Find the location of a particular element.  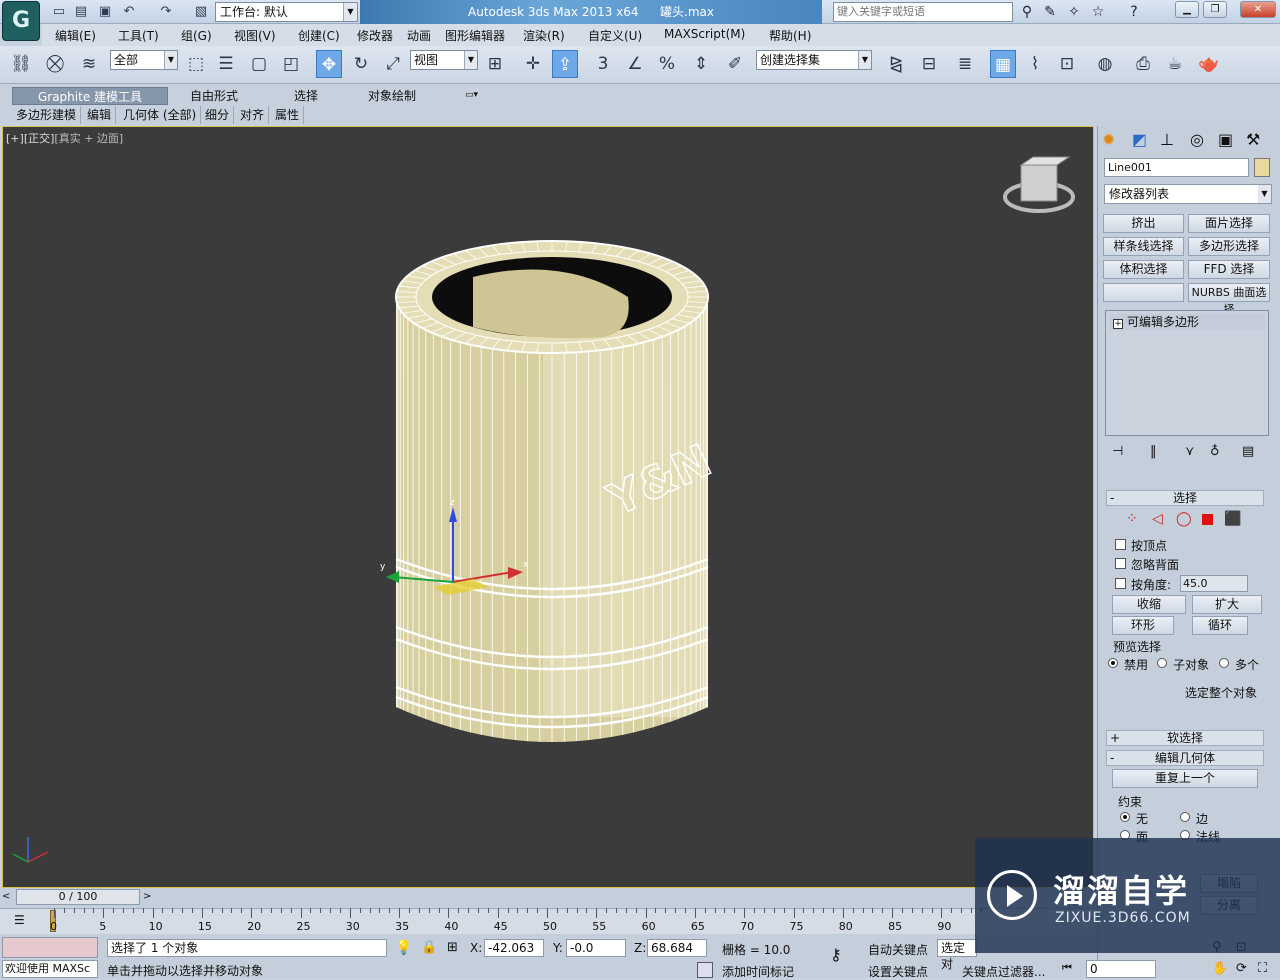

curve-editor-icon: ⌇ is located at coordinates (1035, 64).